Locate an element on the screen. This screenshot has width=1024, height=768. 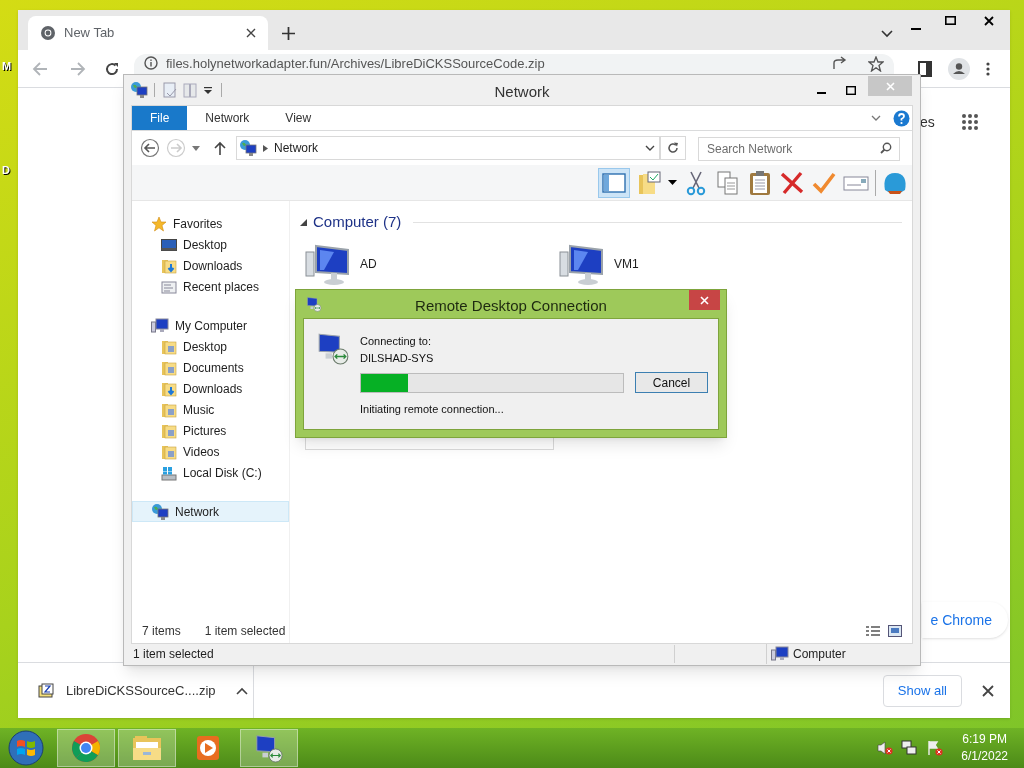
computer-name: AD is located at coordinates (368, 264).